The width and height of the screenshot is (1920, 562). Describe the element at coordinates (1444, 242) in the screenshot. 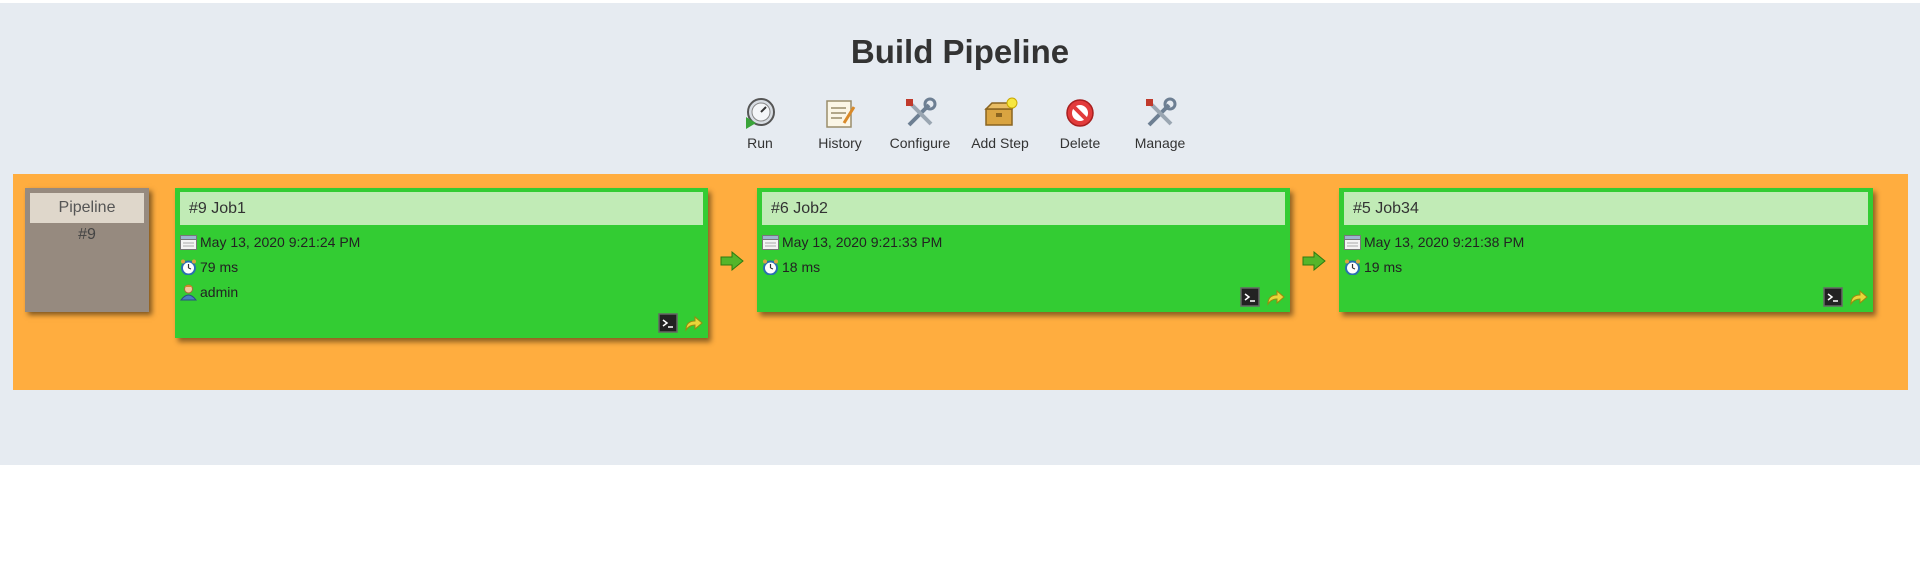

I see `job-timestamp: May 13, 2020 9:21:38 PM` at that location.